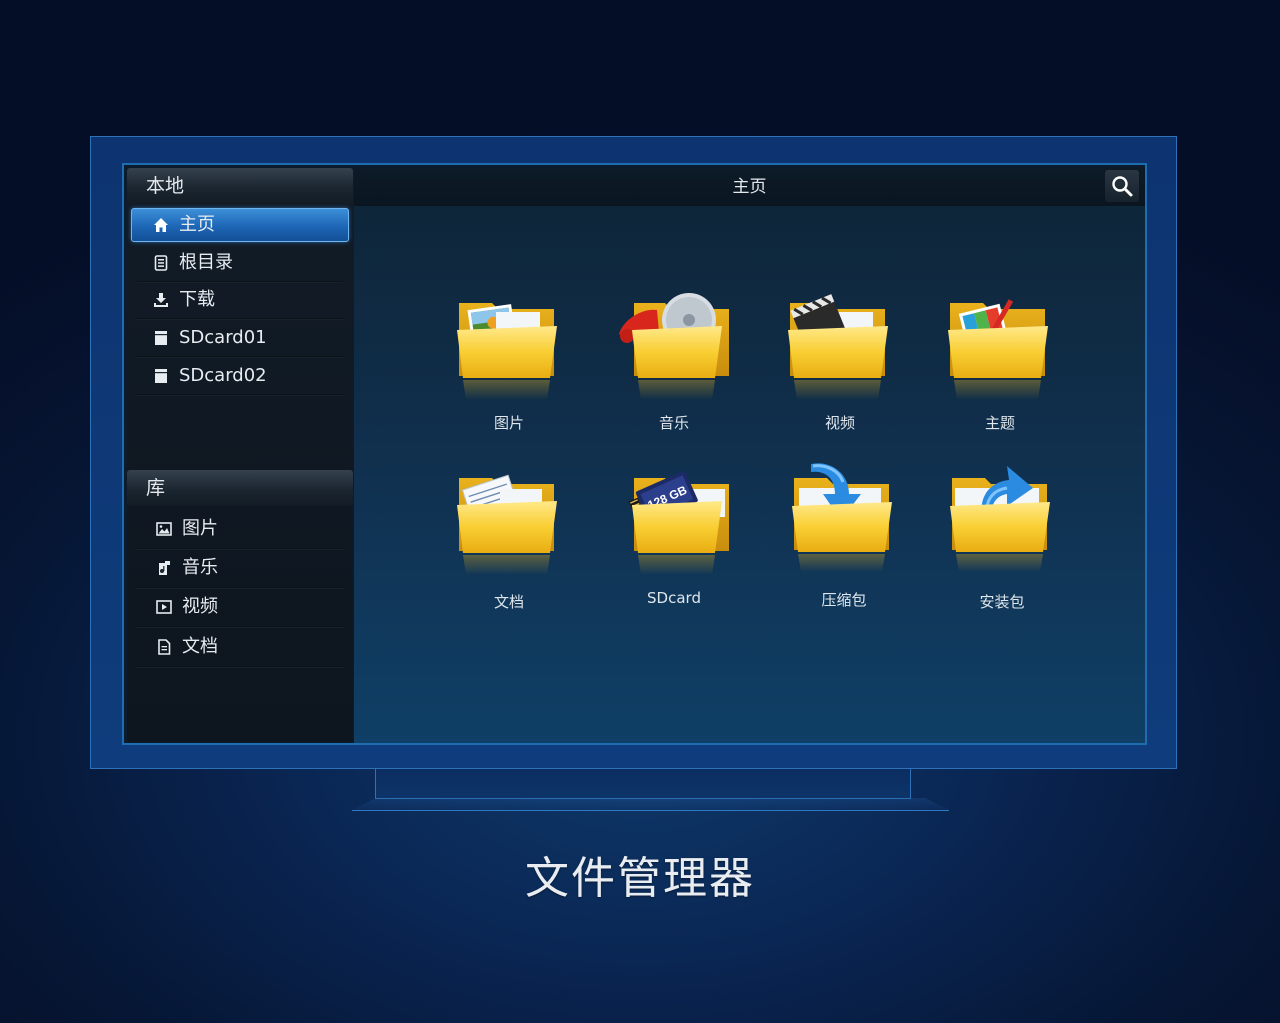  I want to click on folder-label: 文档, so click(508, 602).